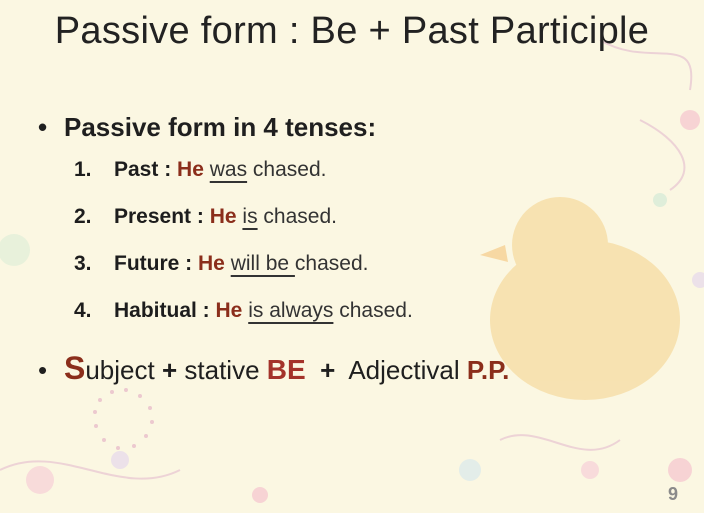 This screenshot has width=704, height=513. What do you see at coordinates (143, 169) in the screenshot?
I see `tense-label: Past :` at bounding box center [143, 169].